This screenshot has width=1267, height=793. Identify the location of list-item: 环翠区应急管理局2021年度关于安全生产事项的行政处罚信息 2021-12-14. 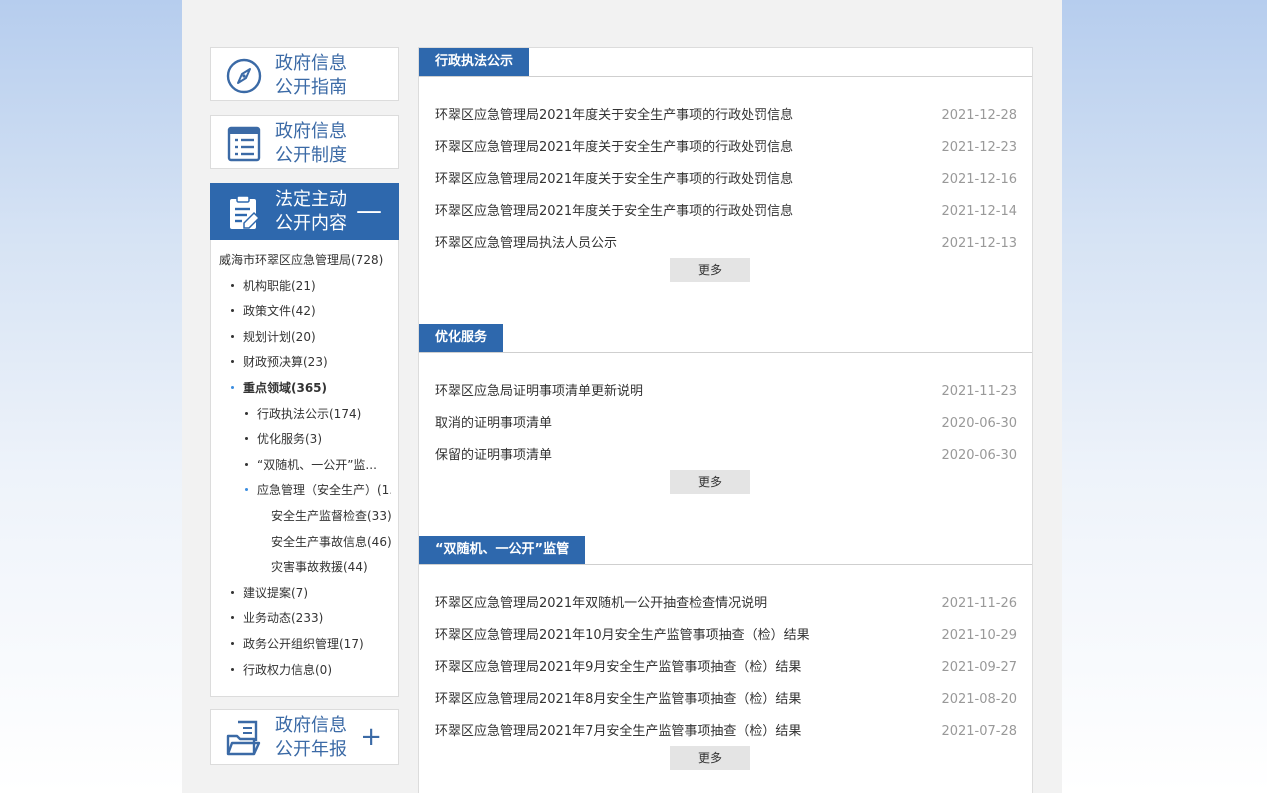
(726, 212).